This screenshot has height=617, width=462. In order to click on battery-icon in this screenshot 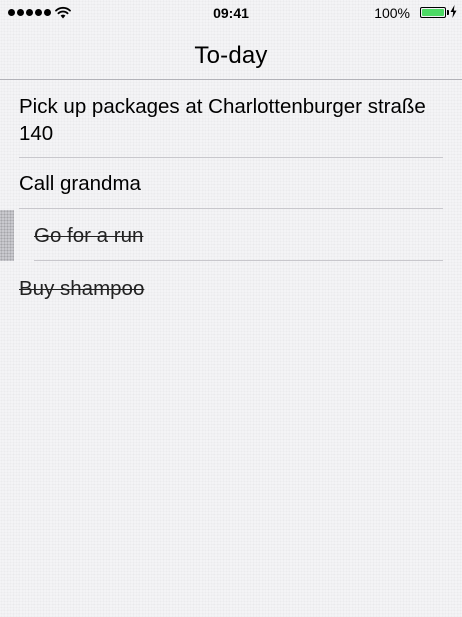, I will do `click(434, 12)`.